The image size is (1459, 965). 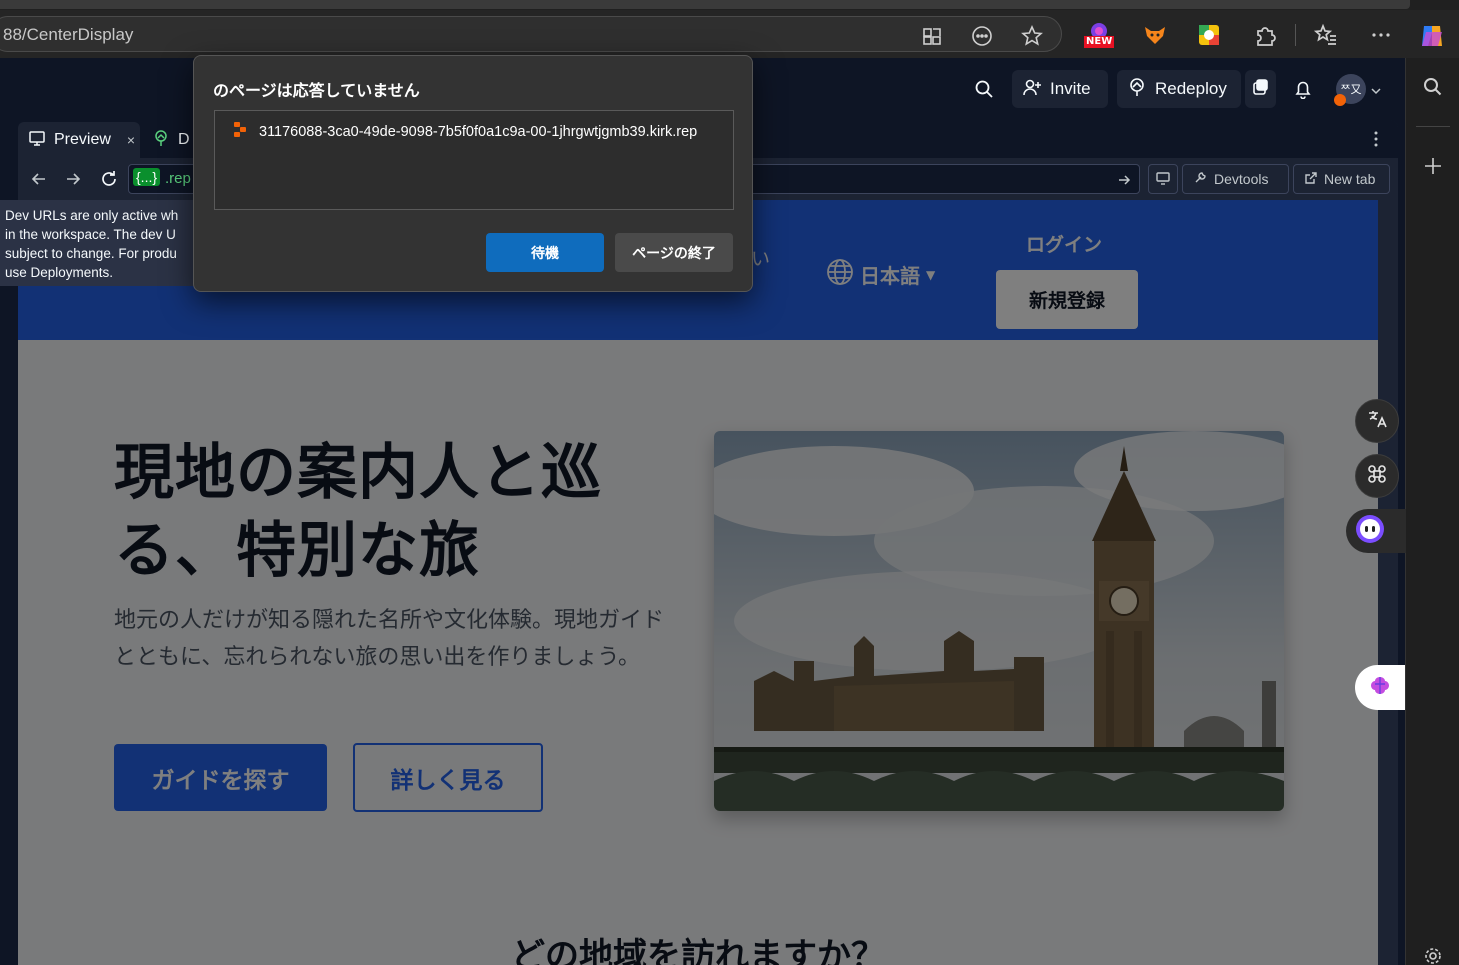 I want to click on app-available-icon, so click(x=932, y=36).